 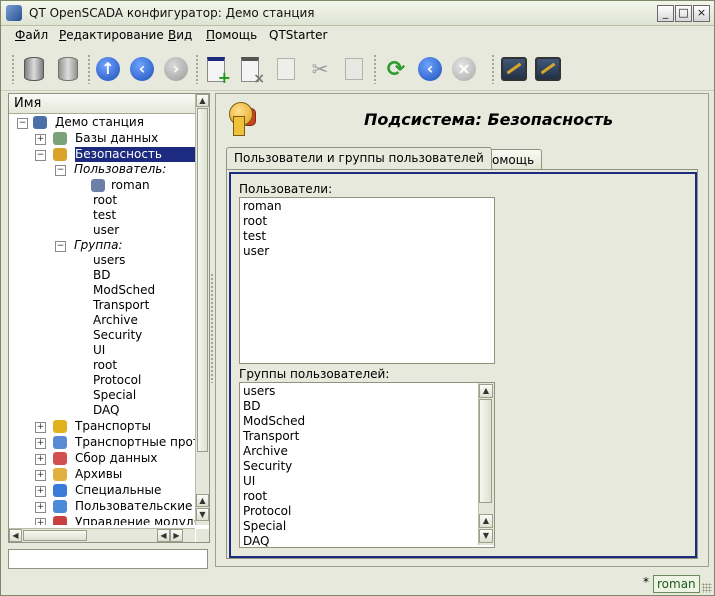 I want to click on refresh-icon: ⟳, so click(x=396, y=69).